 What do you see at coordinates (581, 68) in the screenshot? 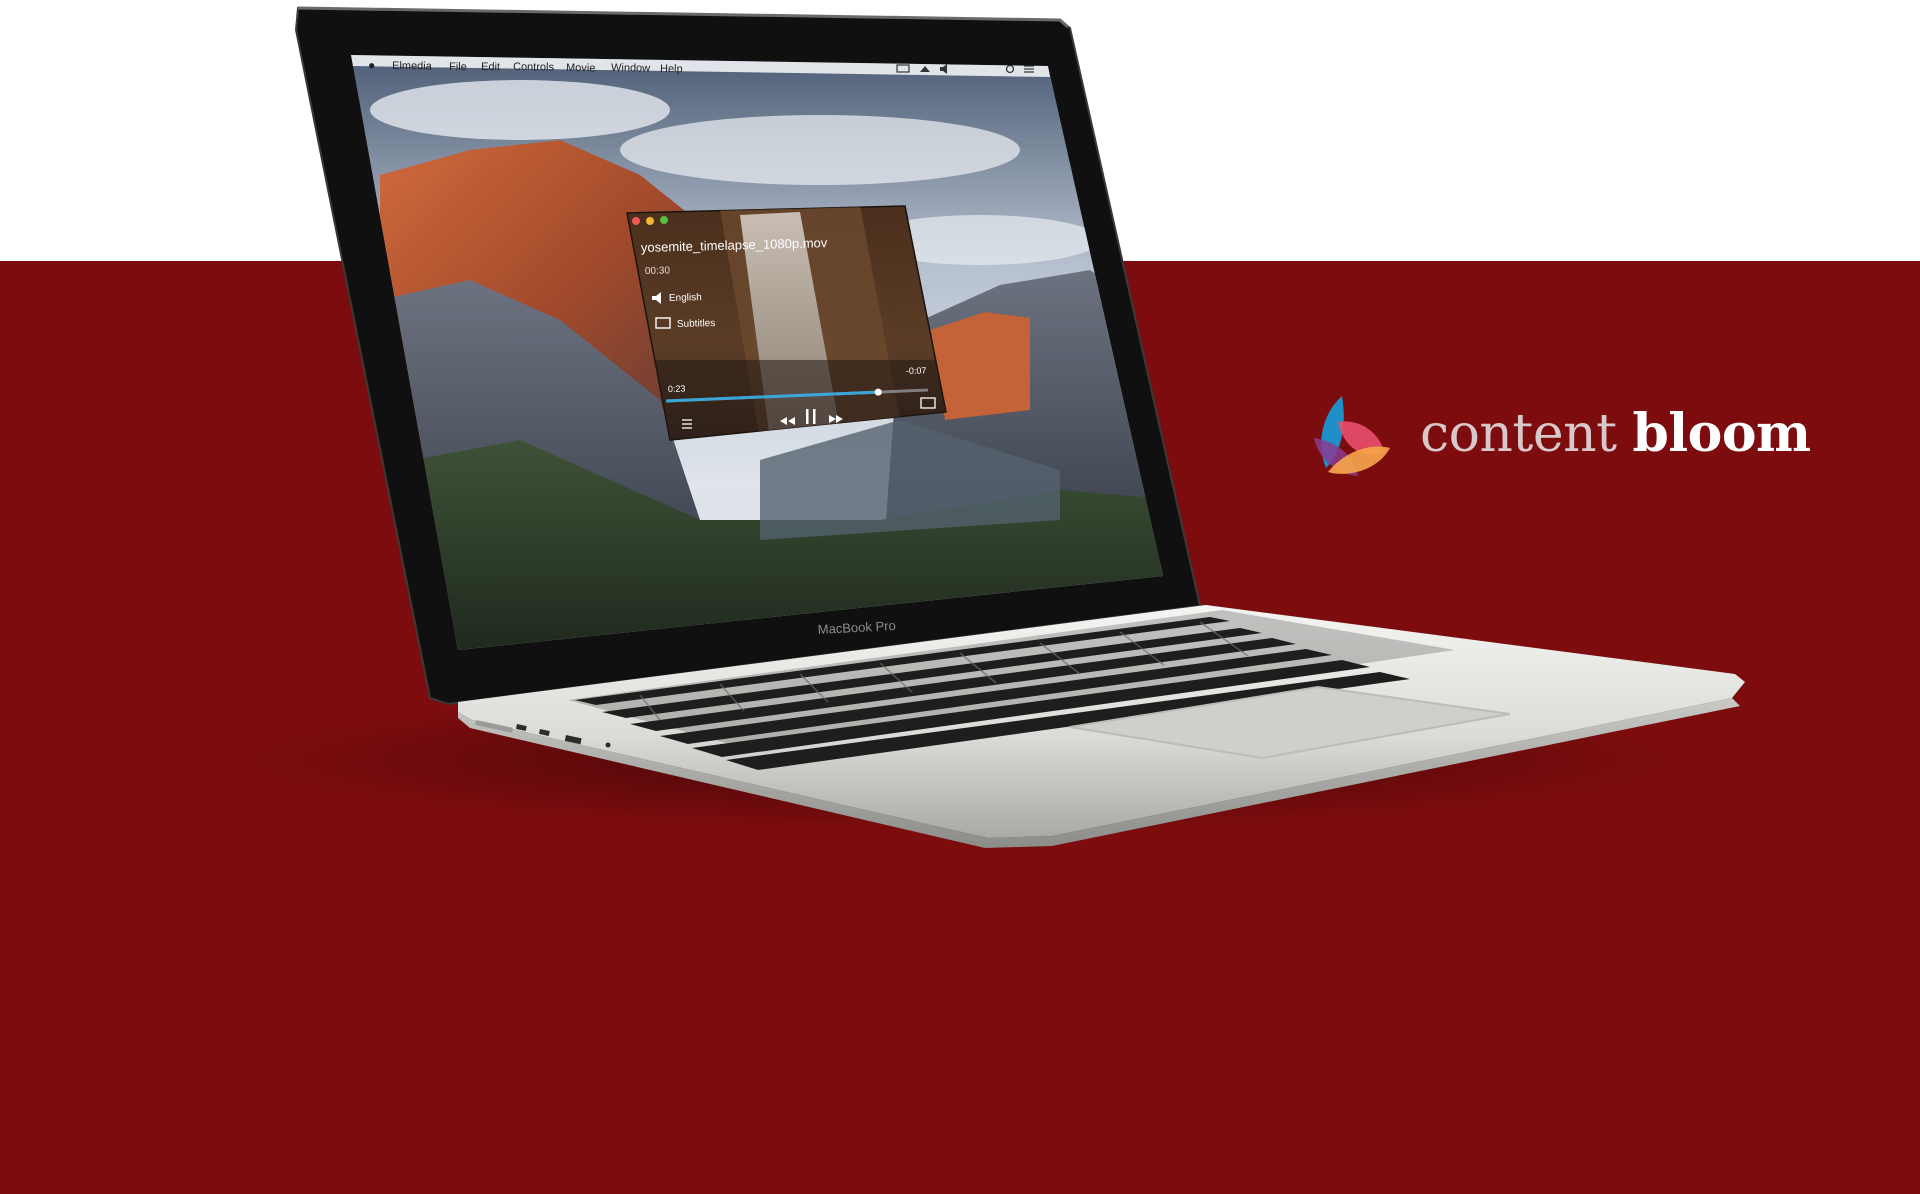
I see `menu-item-movie: Movie` at bounding box center [581, 68].